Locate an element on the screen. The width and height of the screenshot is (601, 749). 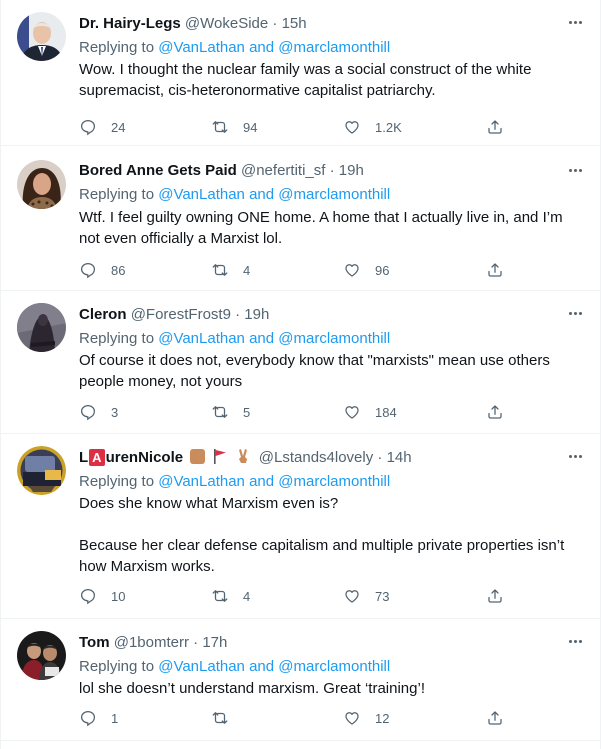
reply-button: 1 is located at coordinates (98, 718).